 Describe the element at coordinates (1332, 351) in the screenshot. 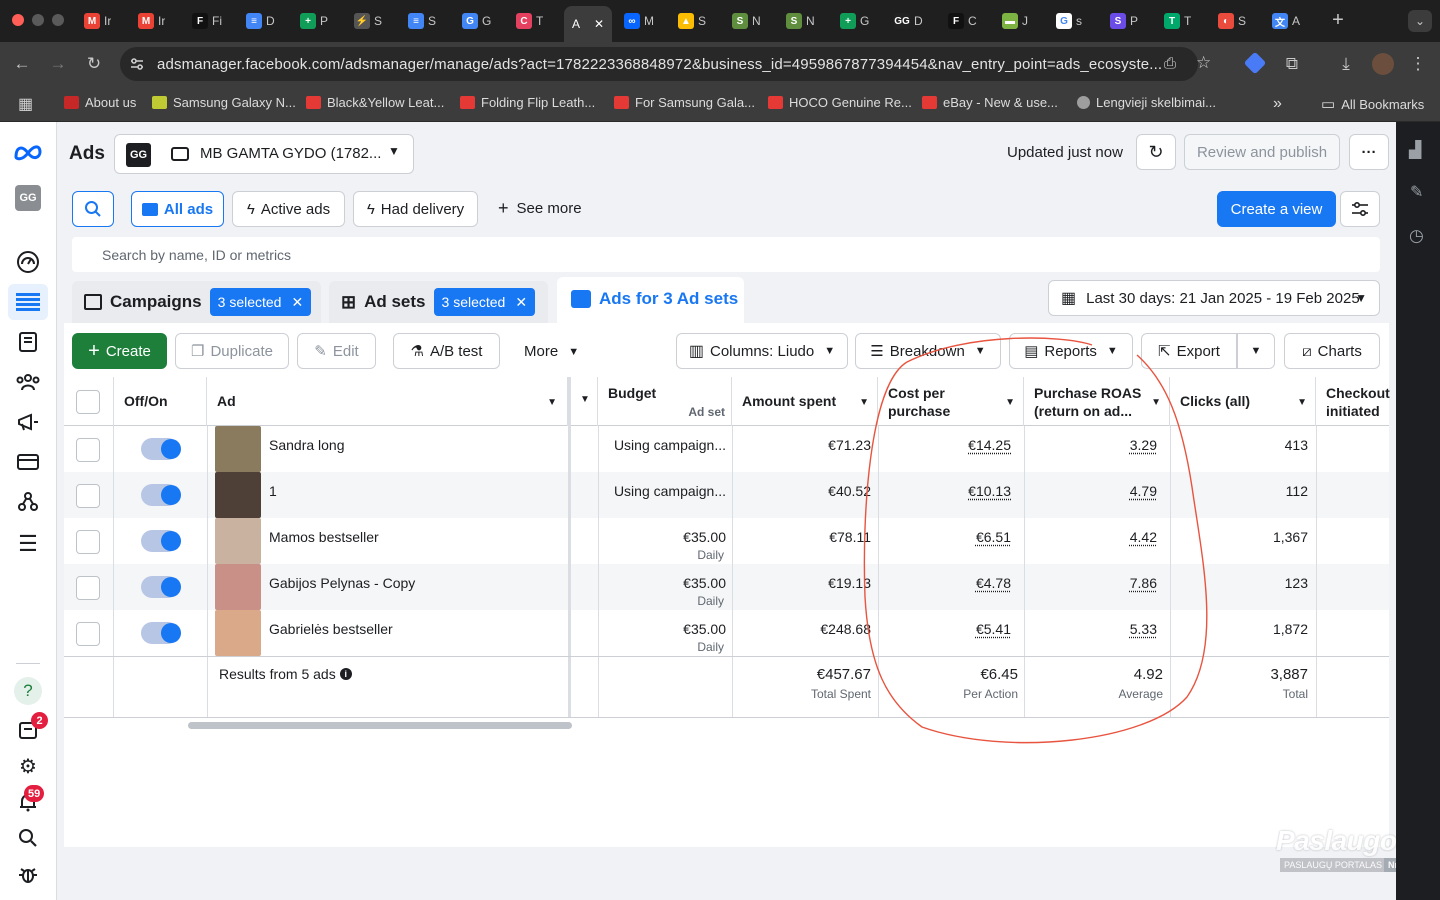

I see `charts-button: ⧄ Charts` at that location.